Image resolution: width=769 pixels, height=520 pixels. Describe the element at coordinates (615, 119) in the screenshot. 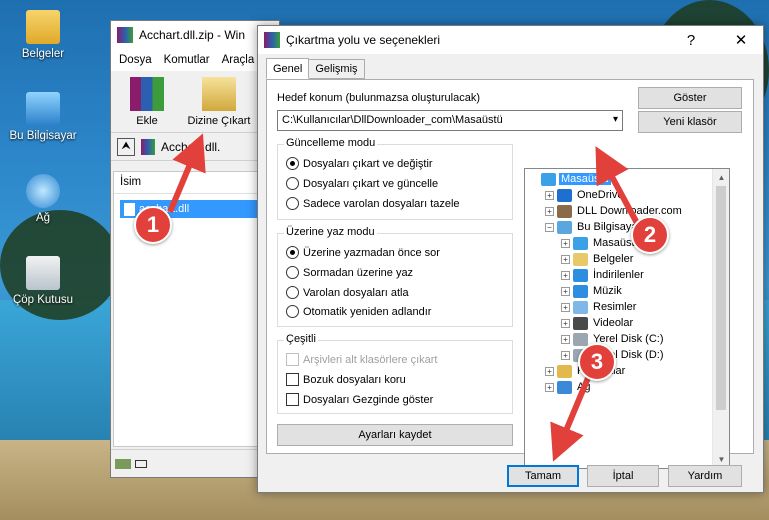

I see `chevron-down-icon: ▾` at that location.